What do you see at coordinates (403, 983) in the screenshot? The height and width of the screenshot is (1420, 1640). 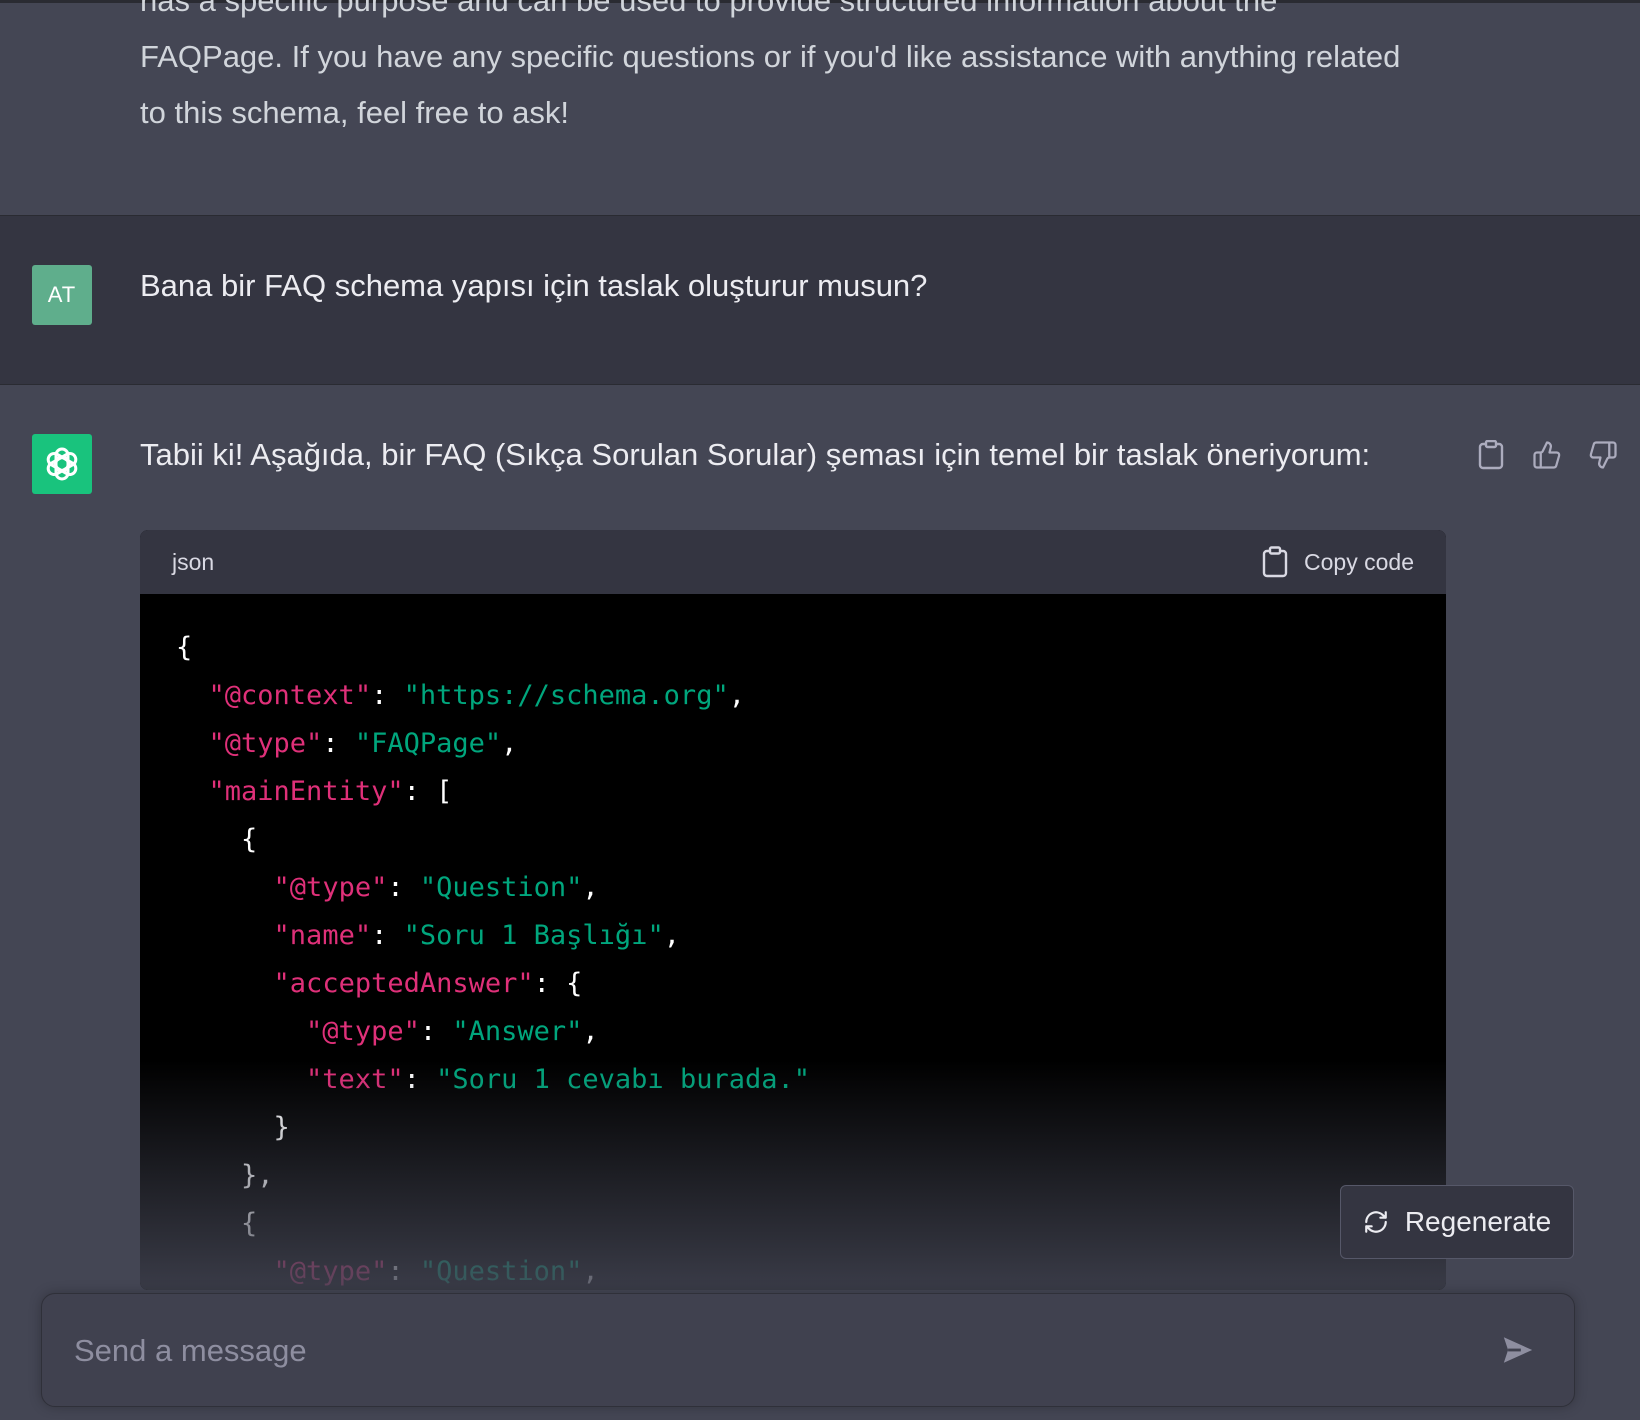 I see `code-key: "acceptedAnswer"` at bounding box center [403, 983].